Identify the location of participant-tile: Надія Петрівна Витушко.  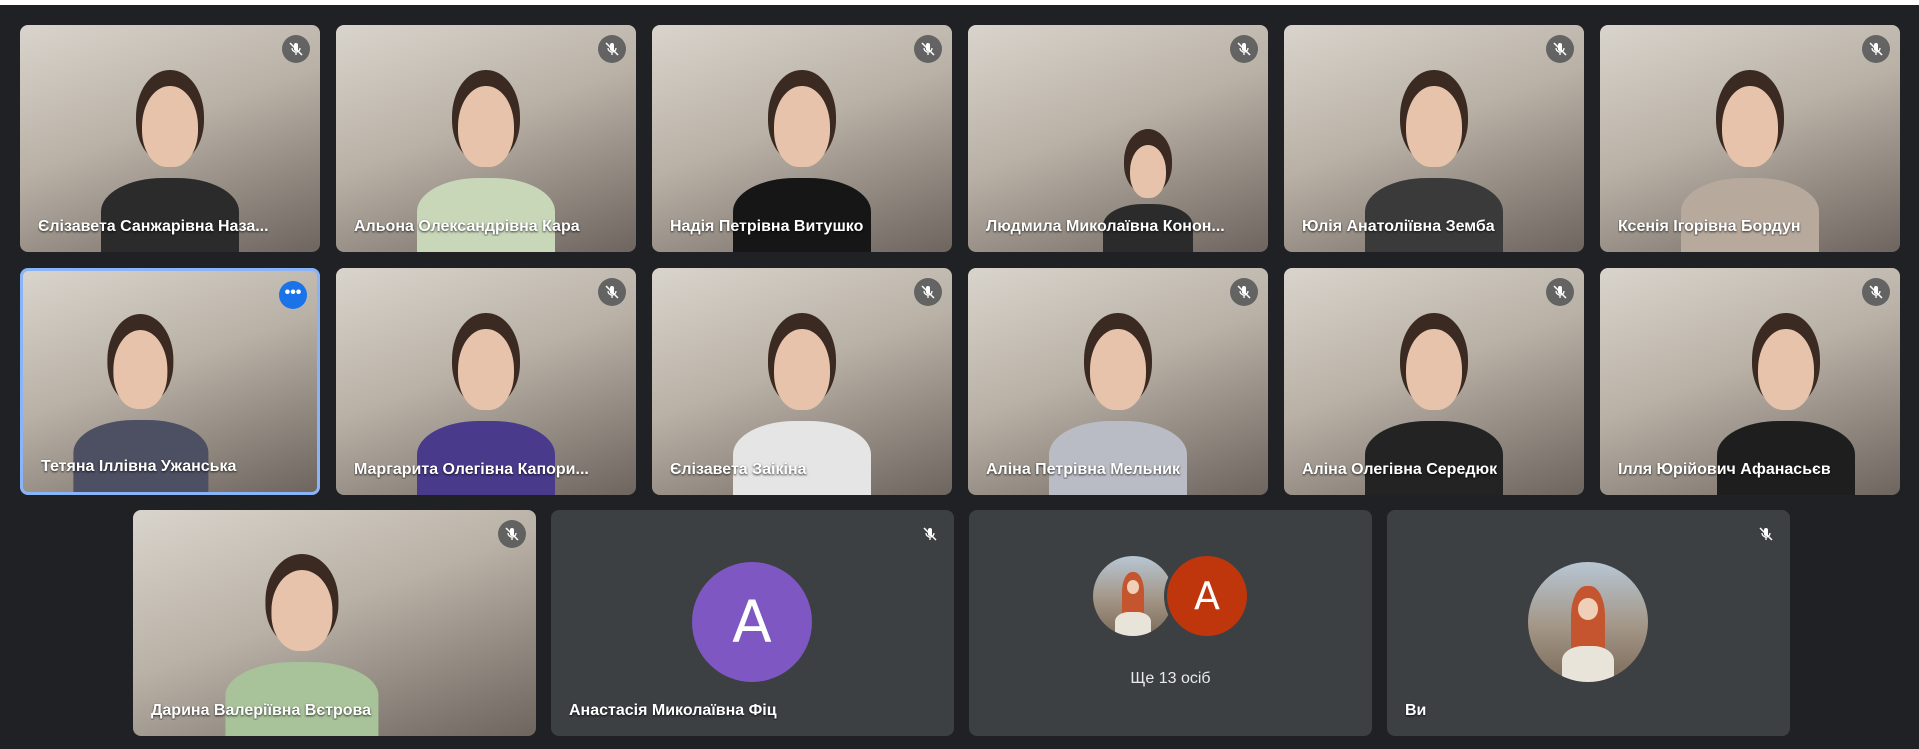
(802, 138).